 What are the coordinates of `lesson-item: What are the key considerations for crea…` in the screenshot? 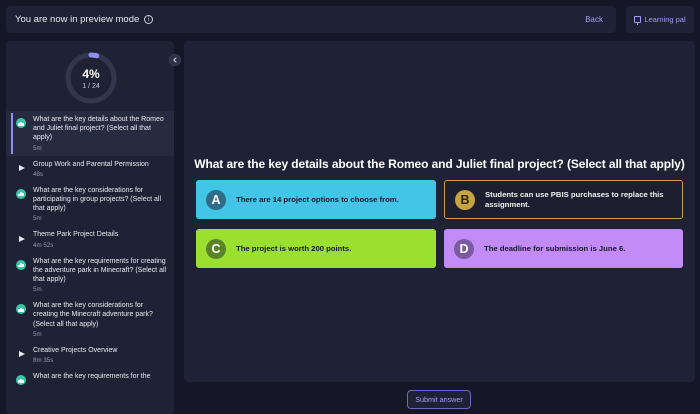 It's located at (90, 319).